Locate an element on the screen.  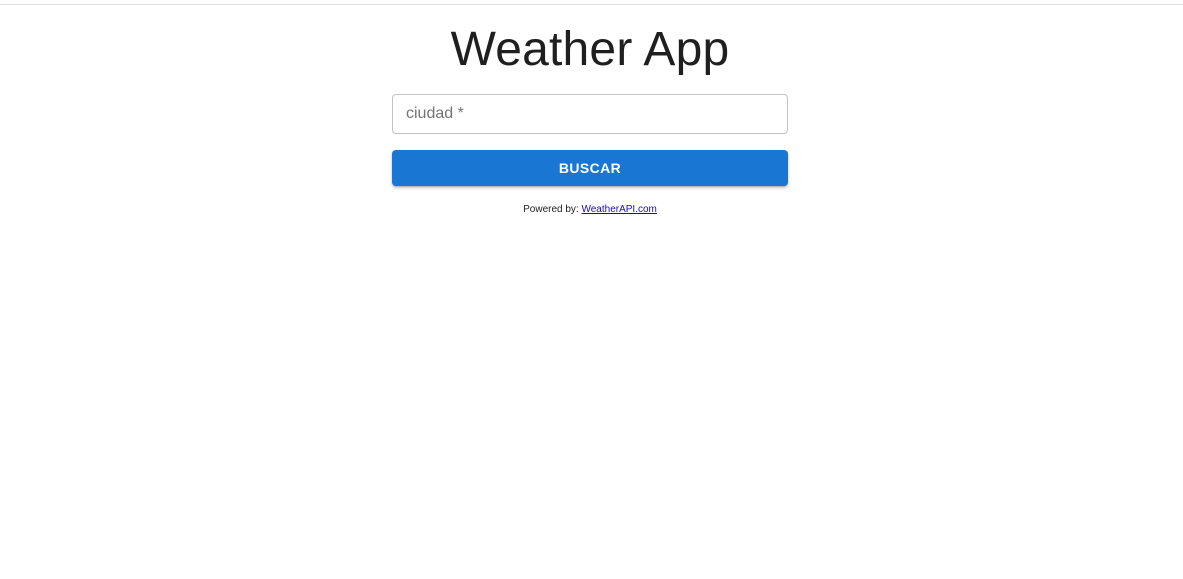
weatherapi-link: WeatherAPI.com is located at coordinates (618, 209).